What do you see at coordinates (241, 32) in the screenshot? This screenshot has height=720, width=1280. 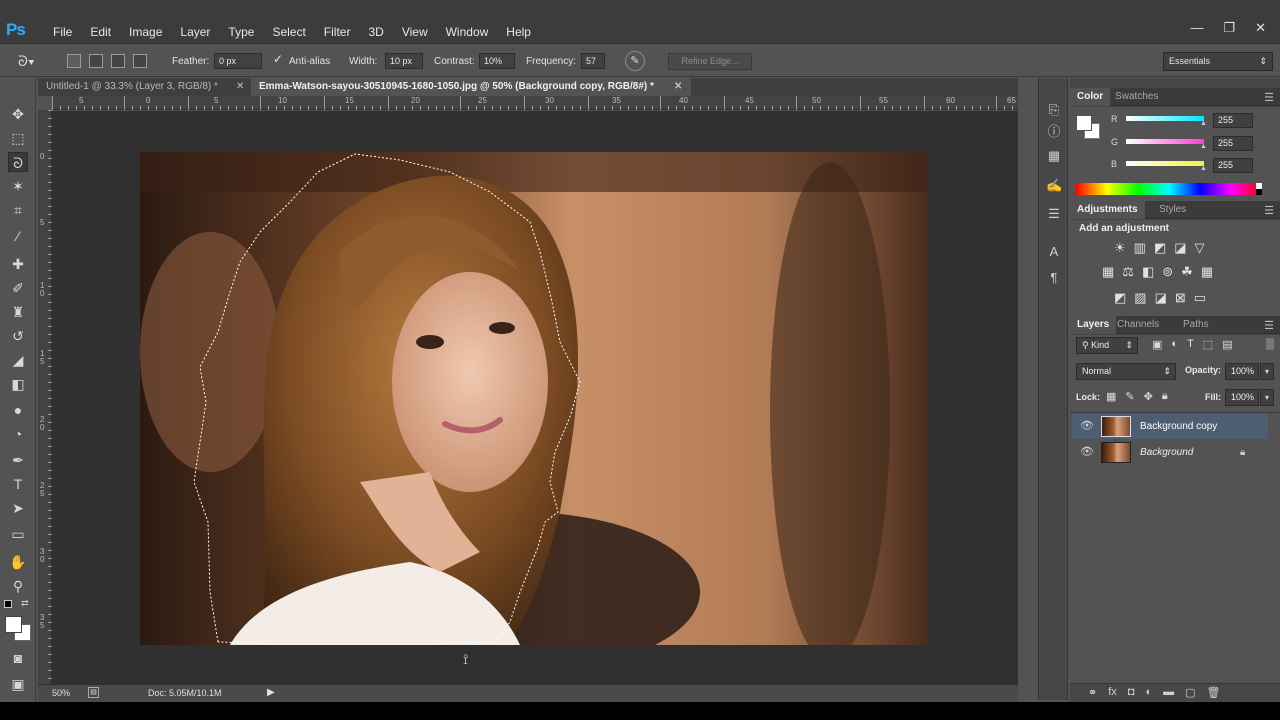 I see `menu-type: Type` at bounding box center [241, 32].